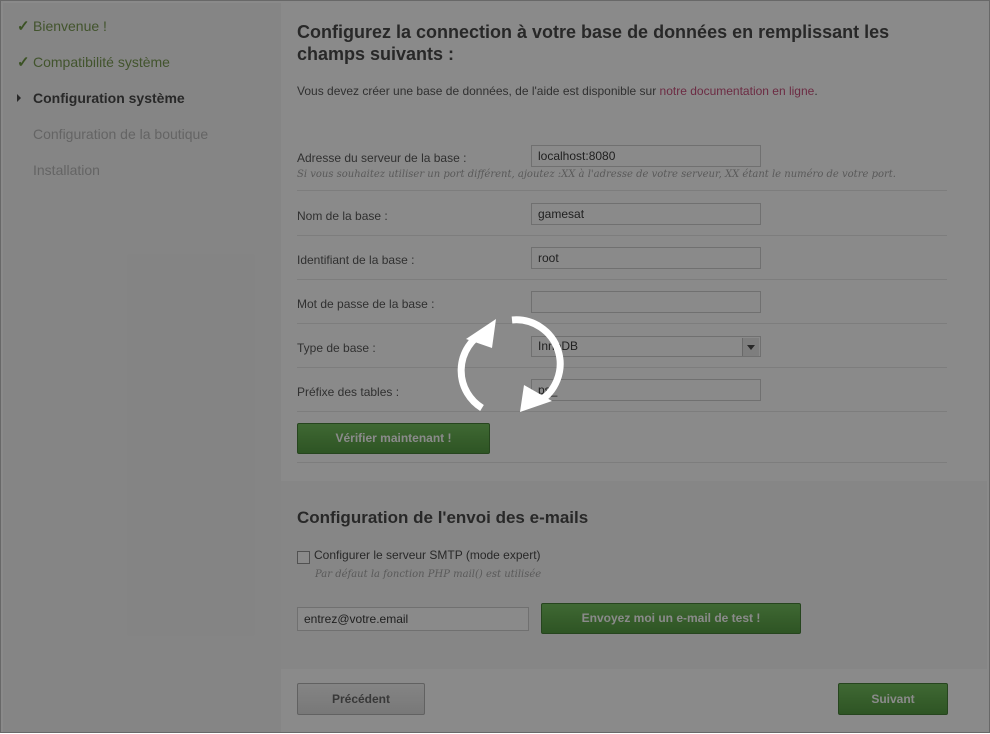 The image size is (990, 734). I want to click on check-connection-button: Vérifier maintenant !, so click(393, 438).